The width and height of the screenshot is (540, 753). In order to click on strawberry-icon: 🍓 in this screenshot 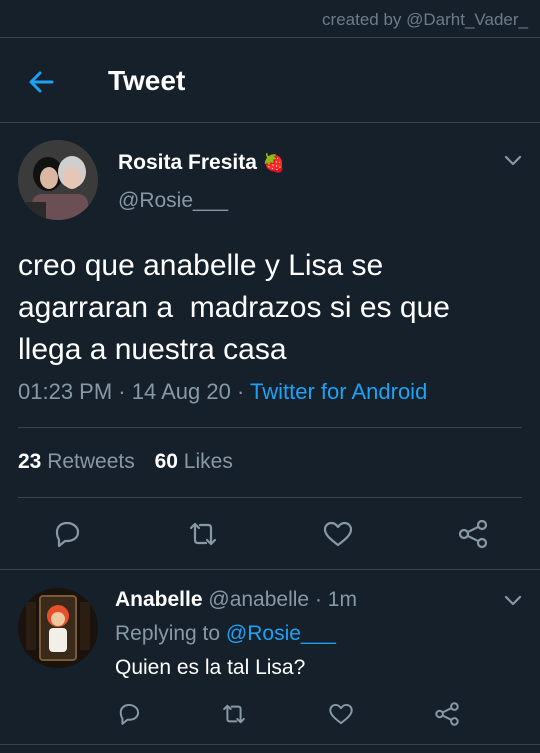, I will do `click(274, 163)`.